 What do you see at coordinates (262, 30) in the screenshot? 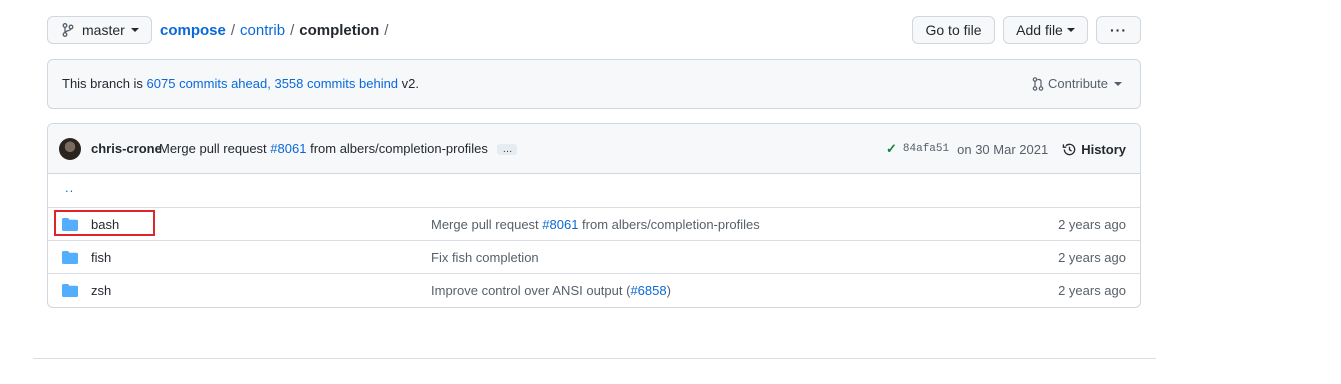
I see `breadcrumb-contrib: contrib` at bounding box center [262, 30].